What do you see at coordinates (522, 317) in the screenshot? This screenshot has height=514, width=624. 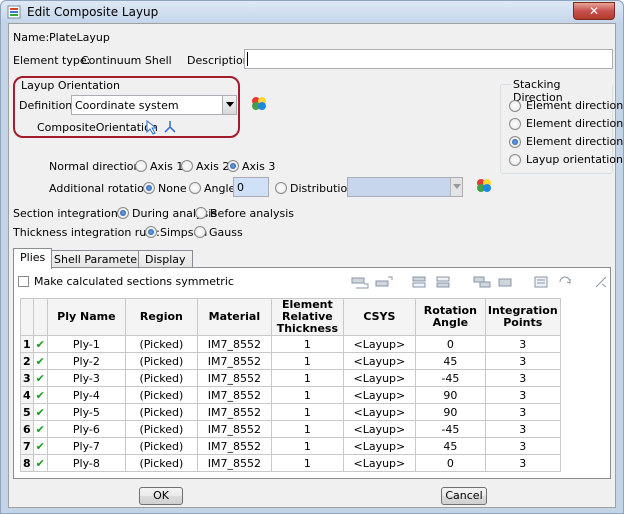 I see `header-integration-points: Integration Points` at bounding box center [522, 317].